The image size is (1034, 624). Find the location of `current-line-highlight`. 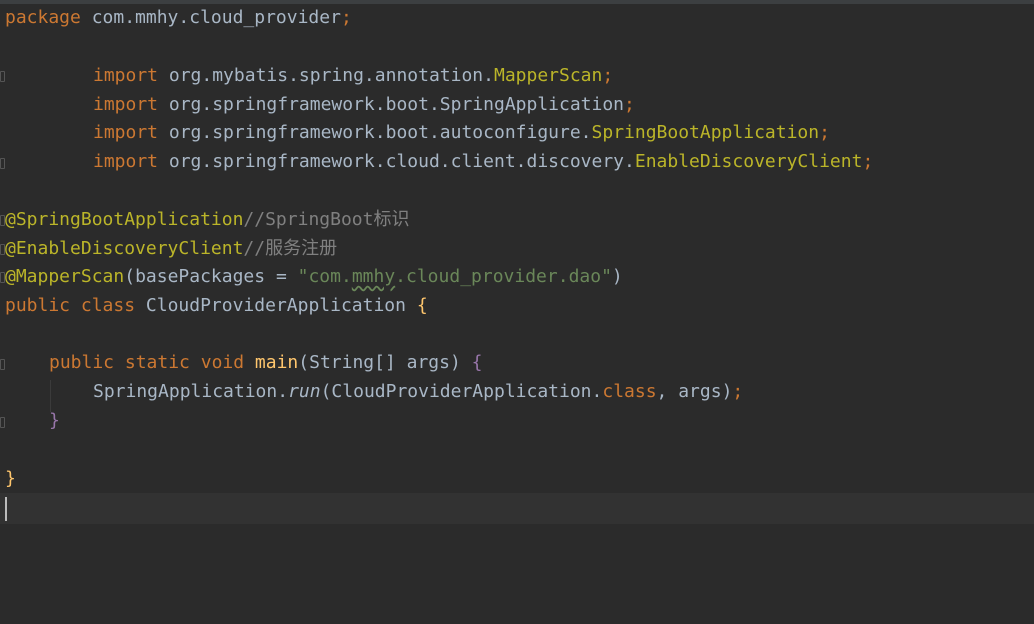

current-line-highlight is located at coordinates (517, 508).